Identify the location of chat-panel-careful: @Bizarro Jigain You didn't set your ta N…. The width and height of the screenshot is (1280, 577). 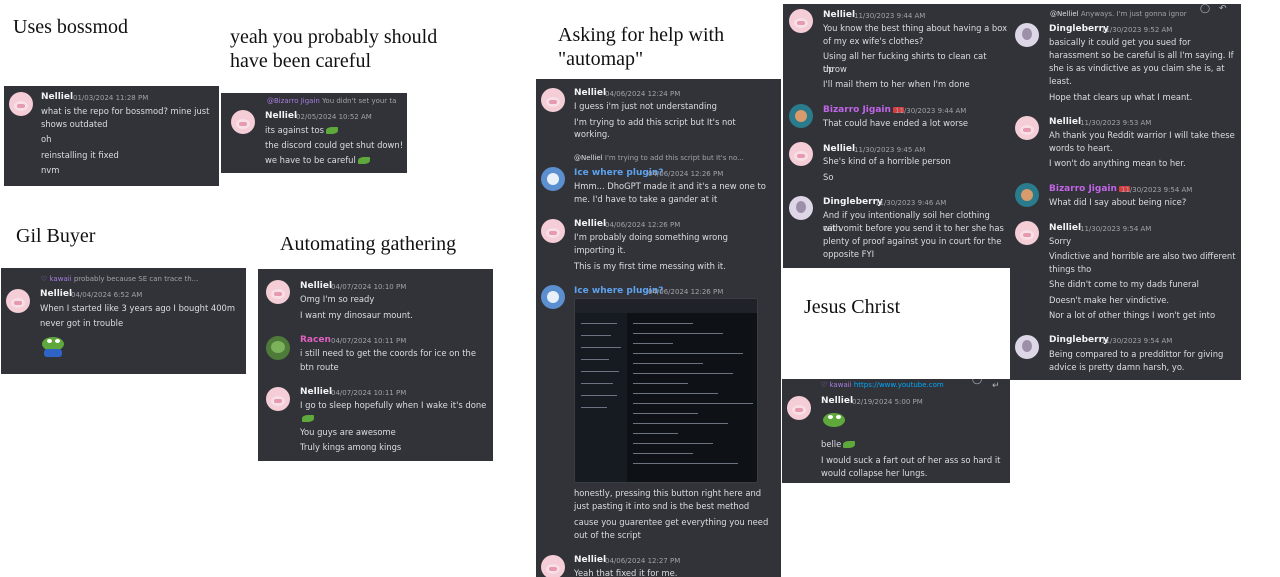
(314, 133).